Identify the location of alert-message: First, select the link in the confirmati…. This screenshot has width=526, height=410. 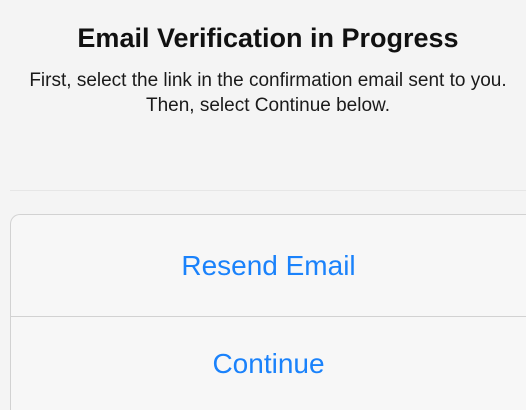
(268, 93).